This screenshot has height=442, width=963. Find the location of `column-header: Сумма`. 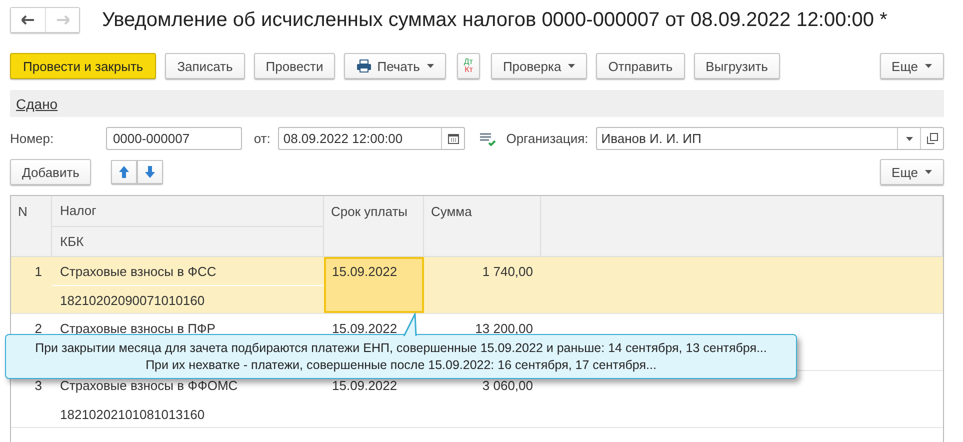

column-header: Сумма is located at coordinates (482, 226).